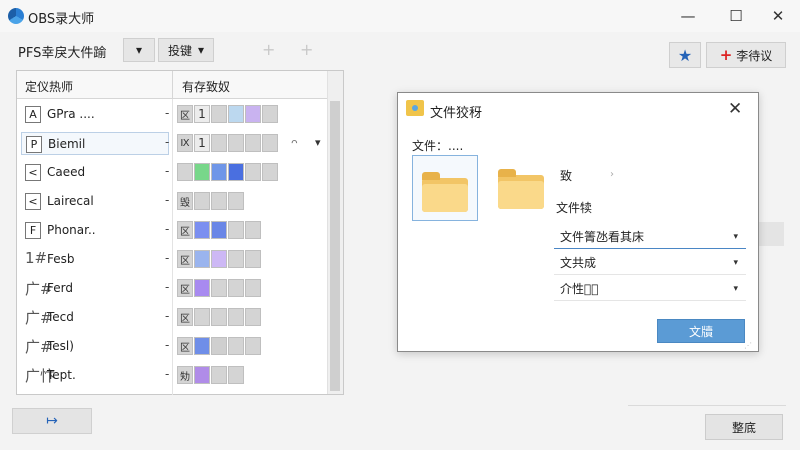 The width and height of the screenshot is (800, 450). What do you see at coordinates (172, 288) in the screenshot?
I see `table-row: 广# Ferd - 区` at bounding box center [172, 288].